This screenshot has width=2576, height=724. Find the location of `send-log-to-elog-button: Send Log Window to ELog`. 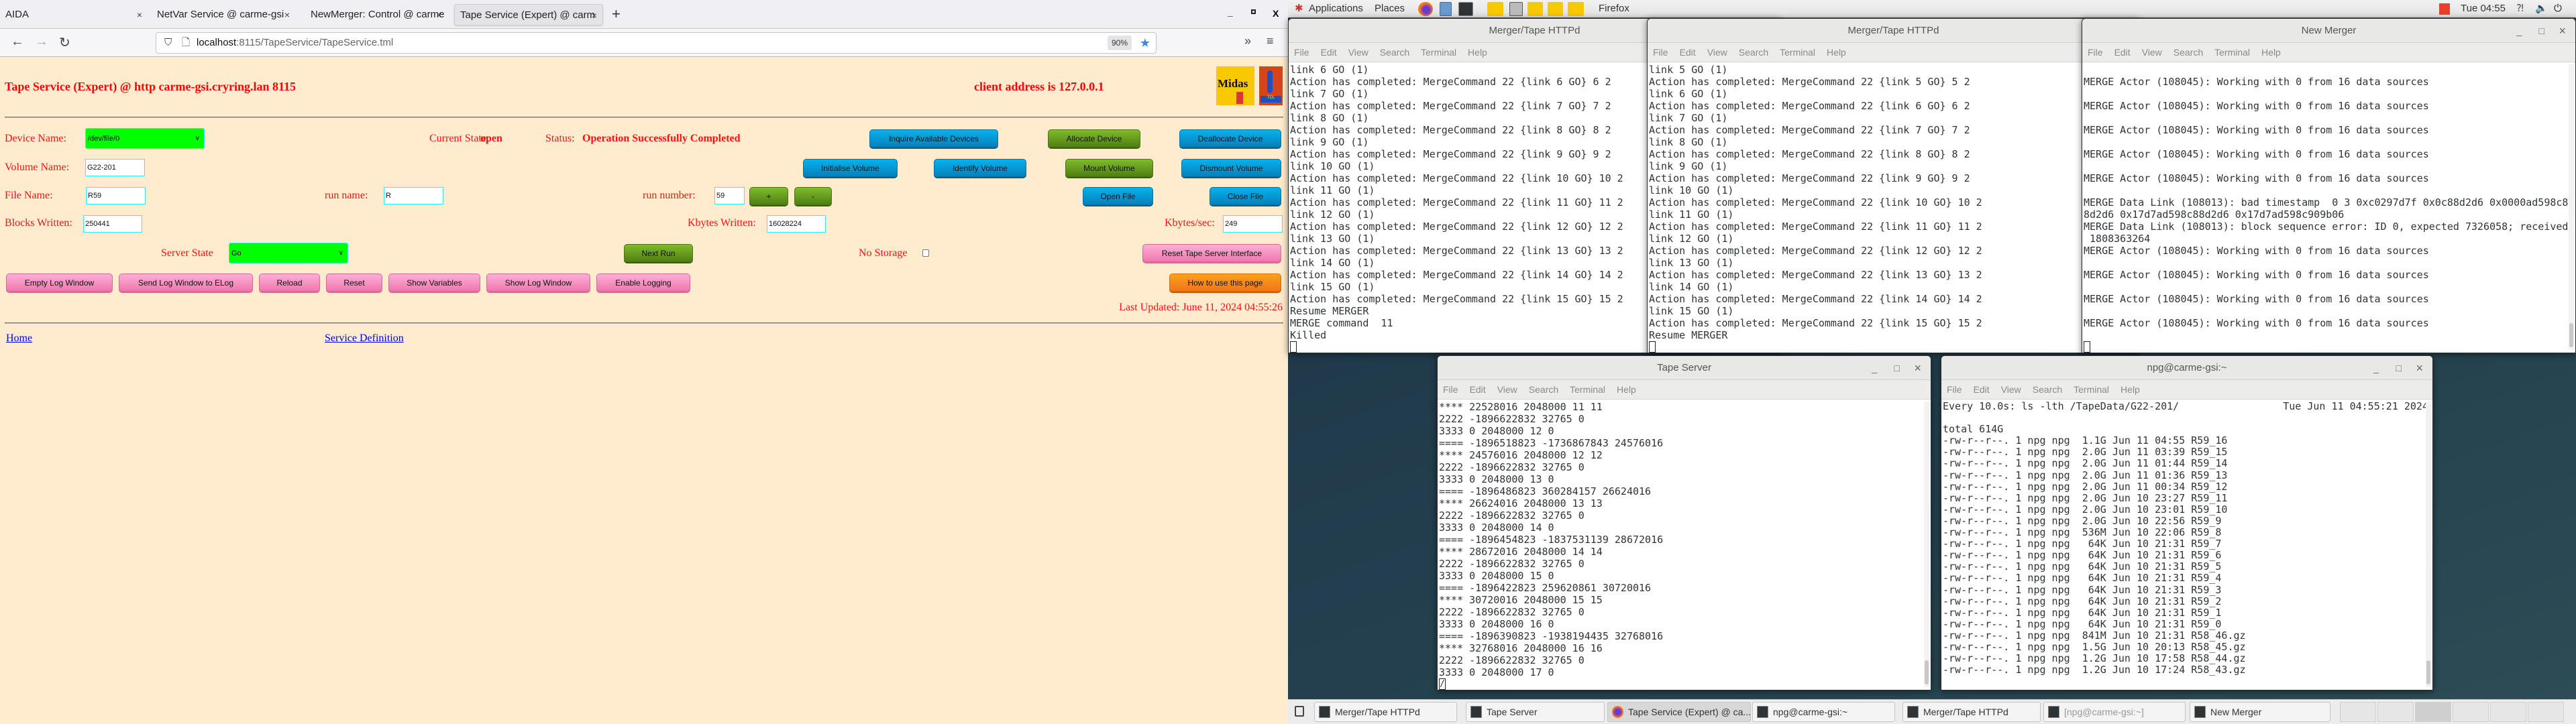

send-log-to-elog-button: Send Log Window to ELog is located at coordinates (186, 283).